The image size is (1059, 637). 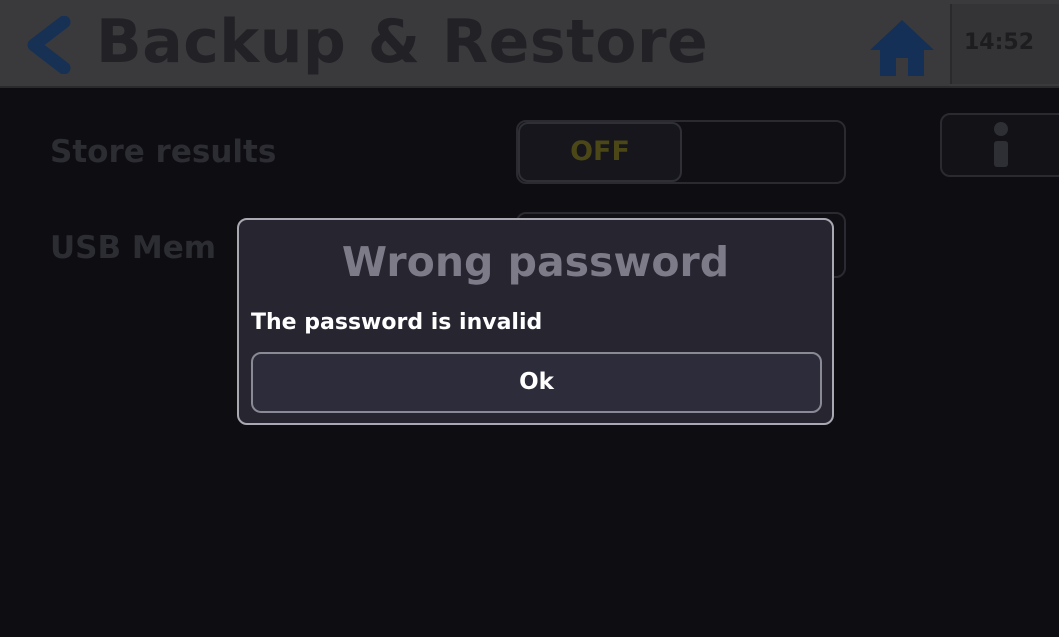 What do you see at coordinates (535, 262) in the screenshot?
I see `dialog-title: Wrong password` at bounding box center [535, 262].